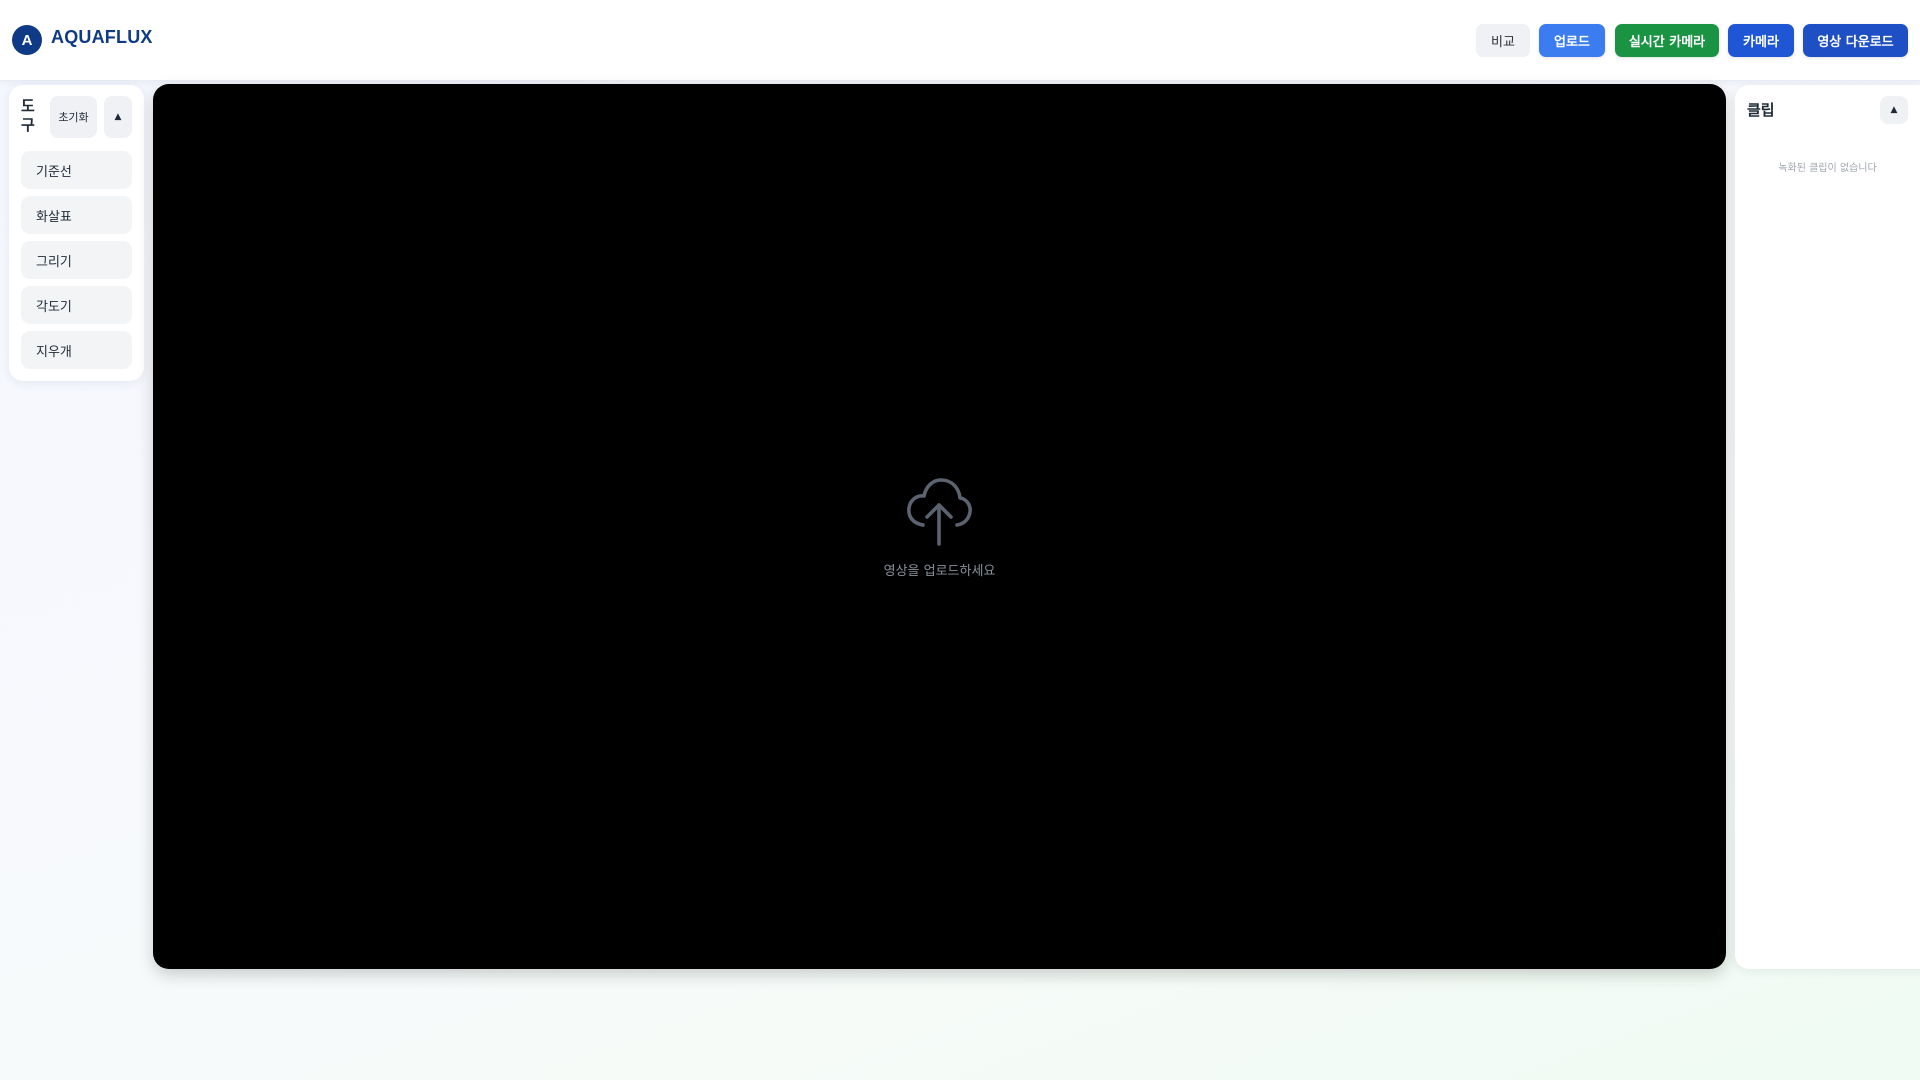 This screenshot has height=1080, width=1920. I want to click on tools-title: 도구, so click(28, 115).